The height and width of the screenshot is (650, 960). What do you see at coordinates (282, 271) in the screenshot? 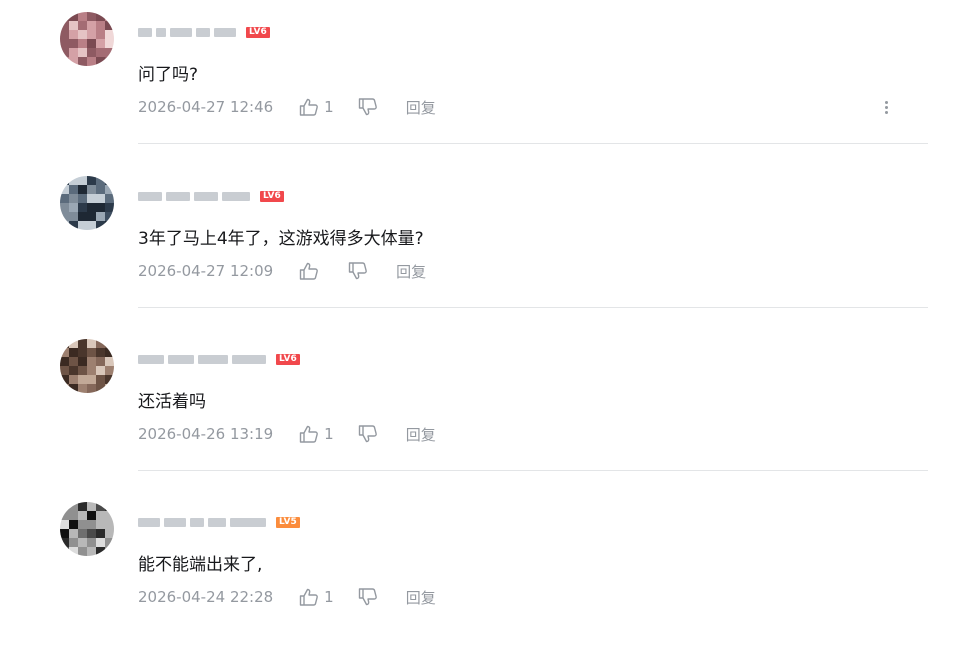
I see `comment-meta: 2026-04-27 12:09 回复` at bounding box center [282, 271].